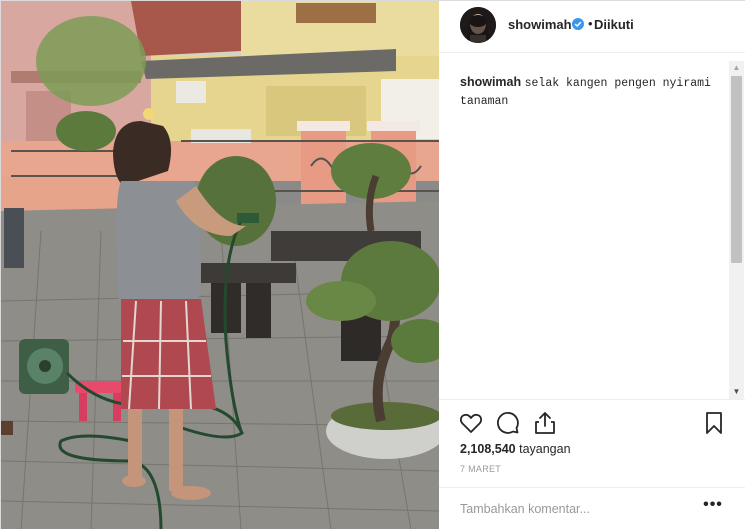 This screenshot has height=529, width=745. I want to click on add-comment-bar: •••, so click(592, 508).